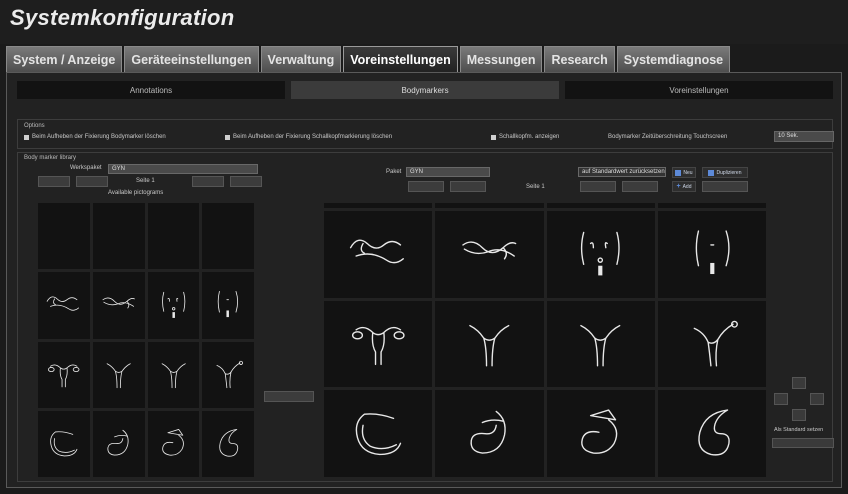 Image resolution: width=848 pixels, height=494 pixels. I want to click on title-bar: Systemkonfiguration, so click(424, 22).